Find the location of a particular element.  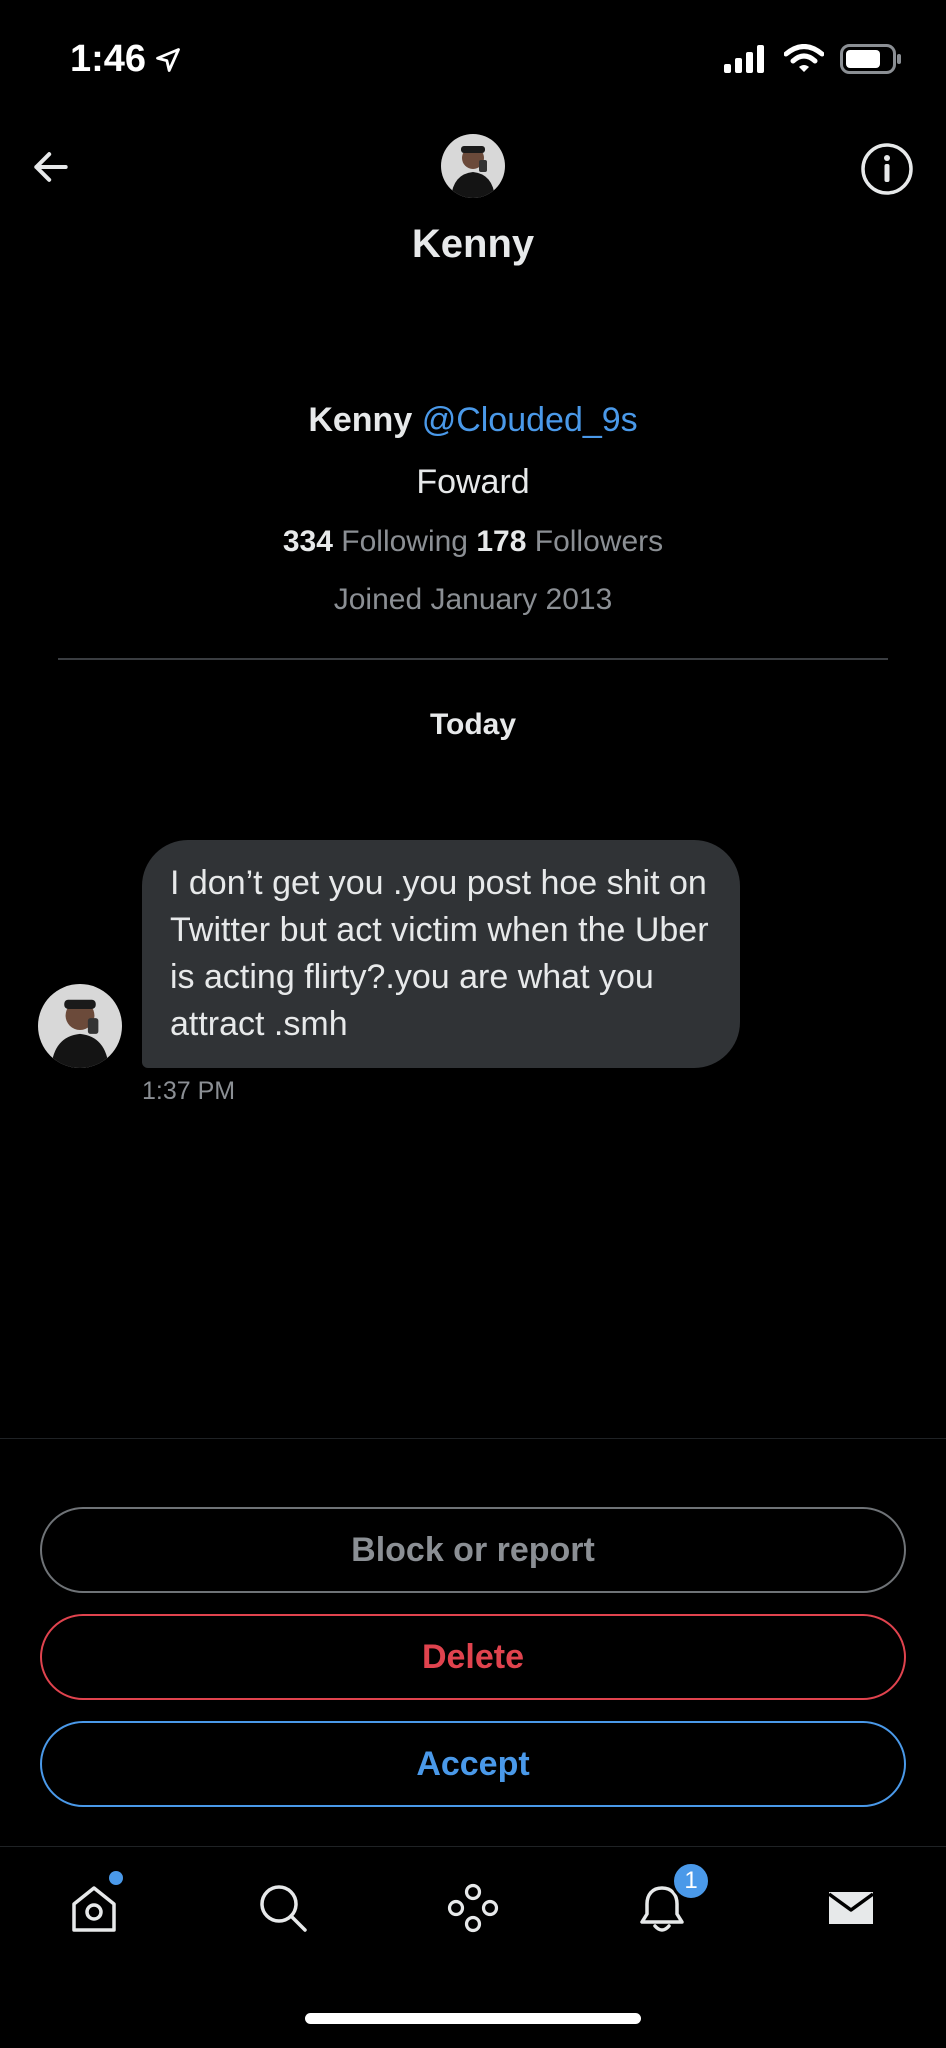

spaces-icon is located at coordinates (473, 1908).